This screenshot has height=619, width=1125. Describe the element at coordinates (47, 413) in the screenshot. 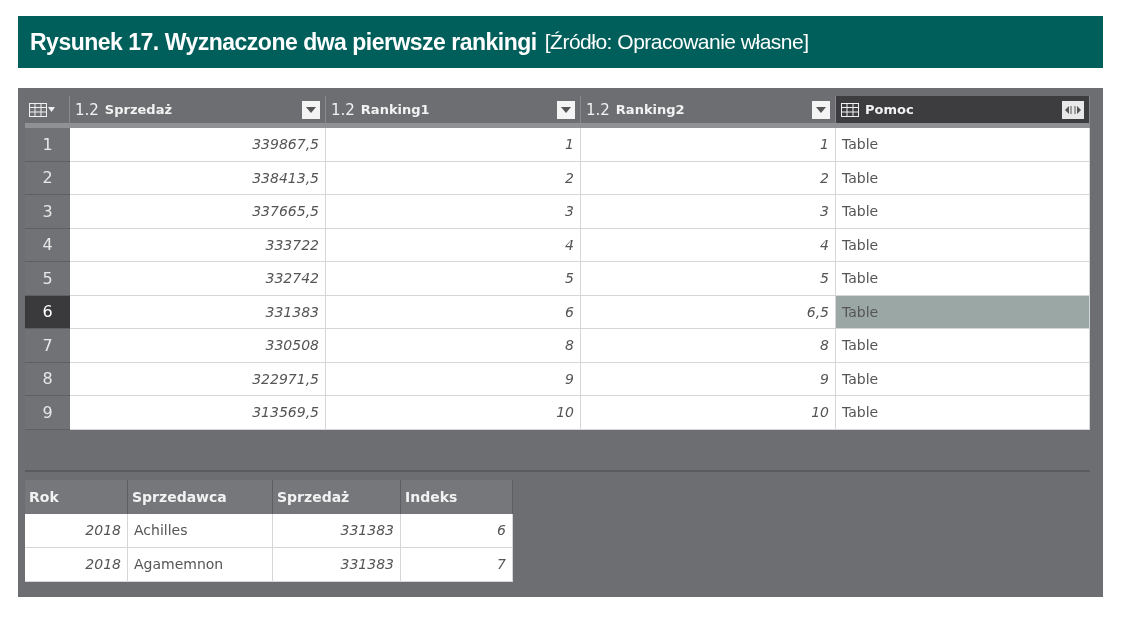

I see `row-number: 9` at that location.